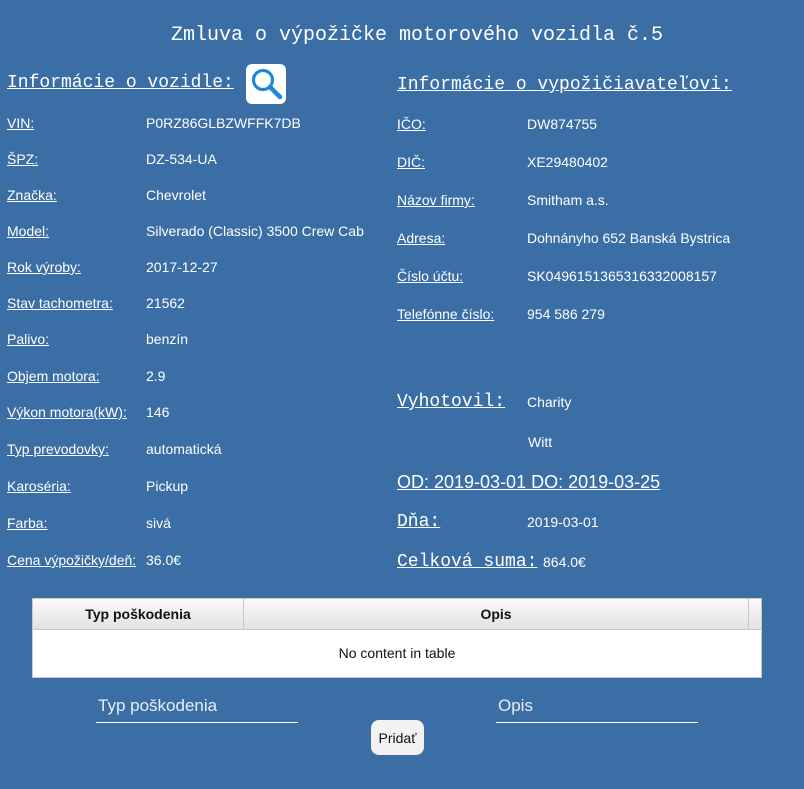 The image size is (804, 789). I want to click on brand-label: Značka:, so click(32, 195).